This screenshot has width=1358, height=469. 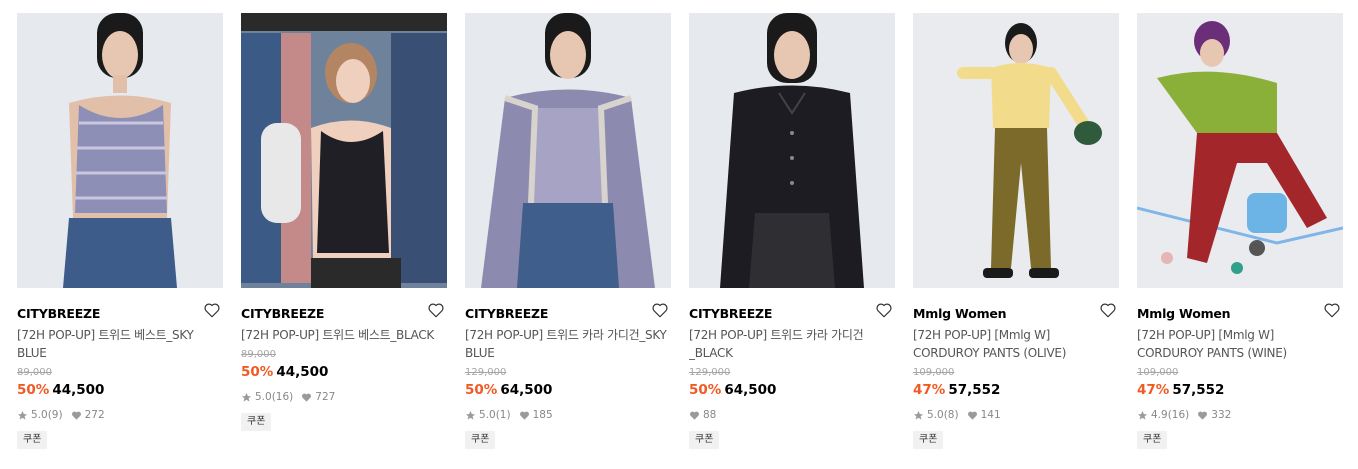 What do you see at coordinates (1240, 415) in the screenshot?
I see `product-meta: 4.9 (16) 332` at bounding box center [1240, 415].